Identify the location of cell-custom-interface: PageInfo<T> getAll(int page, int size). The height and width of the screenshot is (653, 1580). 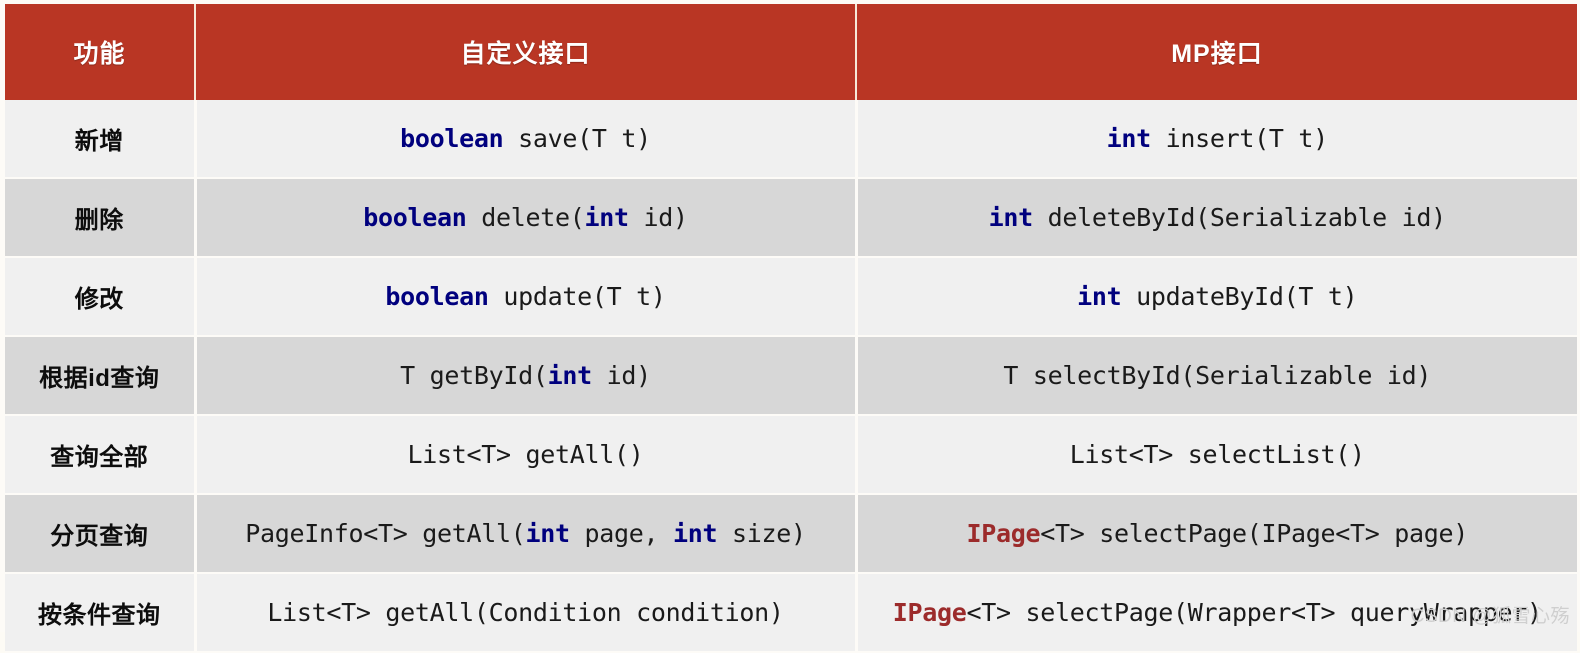
(526, 534).